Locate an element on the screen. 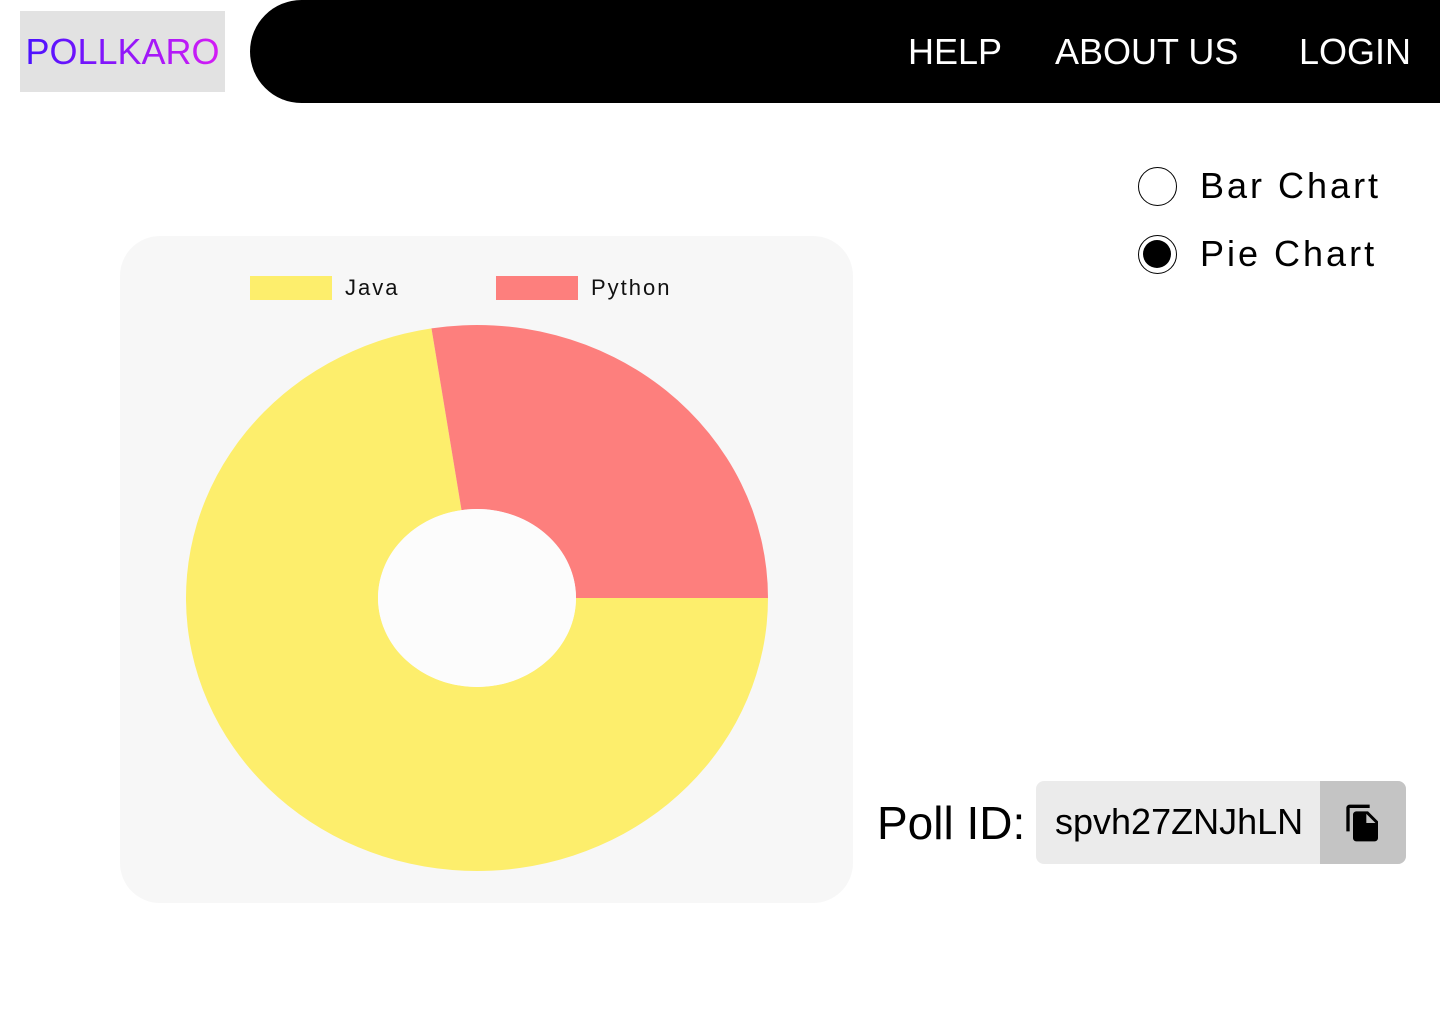 The width and height of the screenshot is (1440, 1024). radio-circle-bar is located at coordinates (1157, 186).